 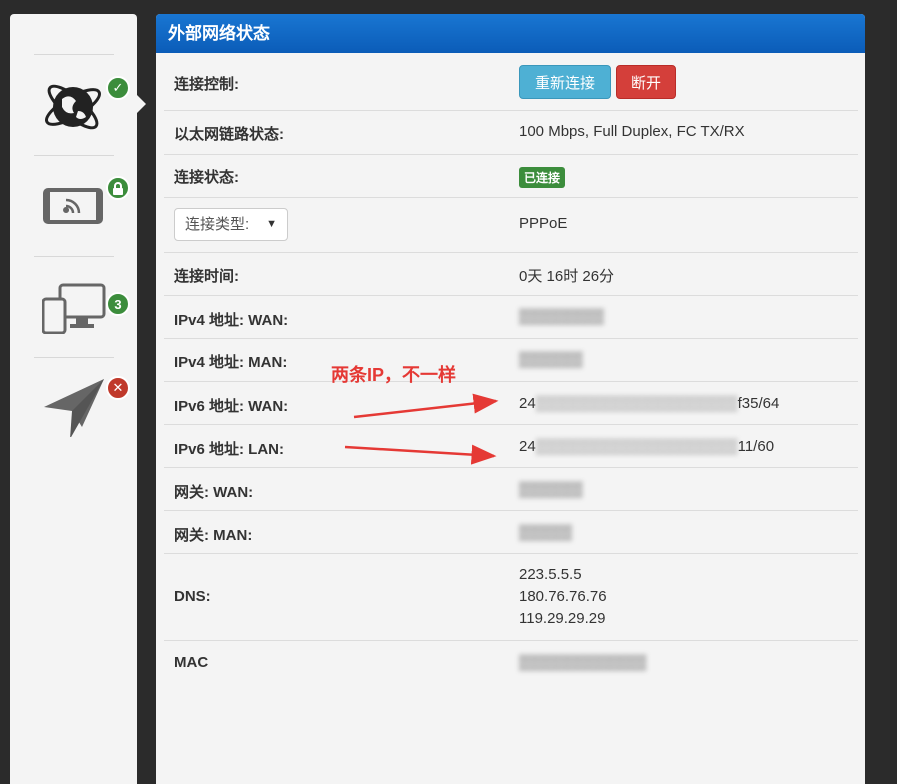 What do you see at coordinates (426, 406) in the screenshot?
I see `annotation-arrow-ipv6-wan` at bounding box center [426, 406].